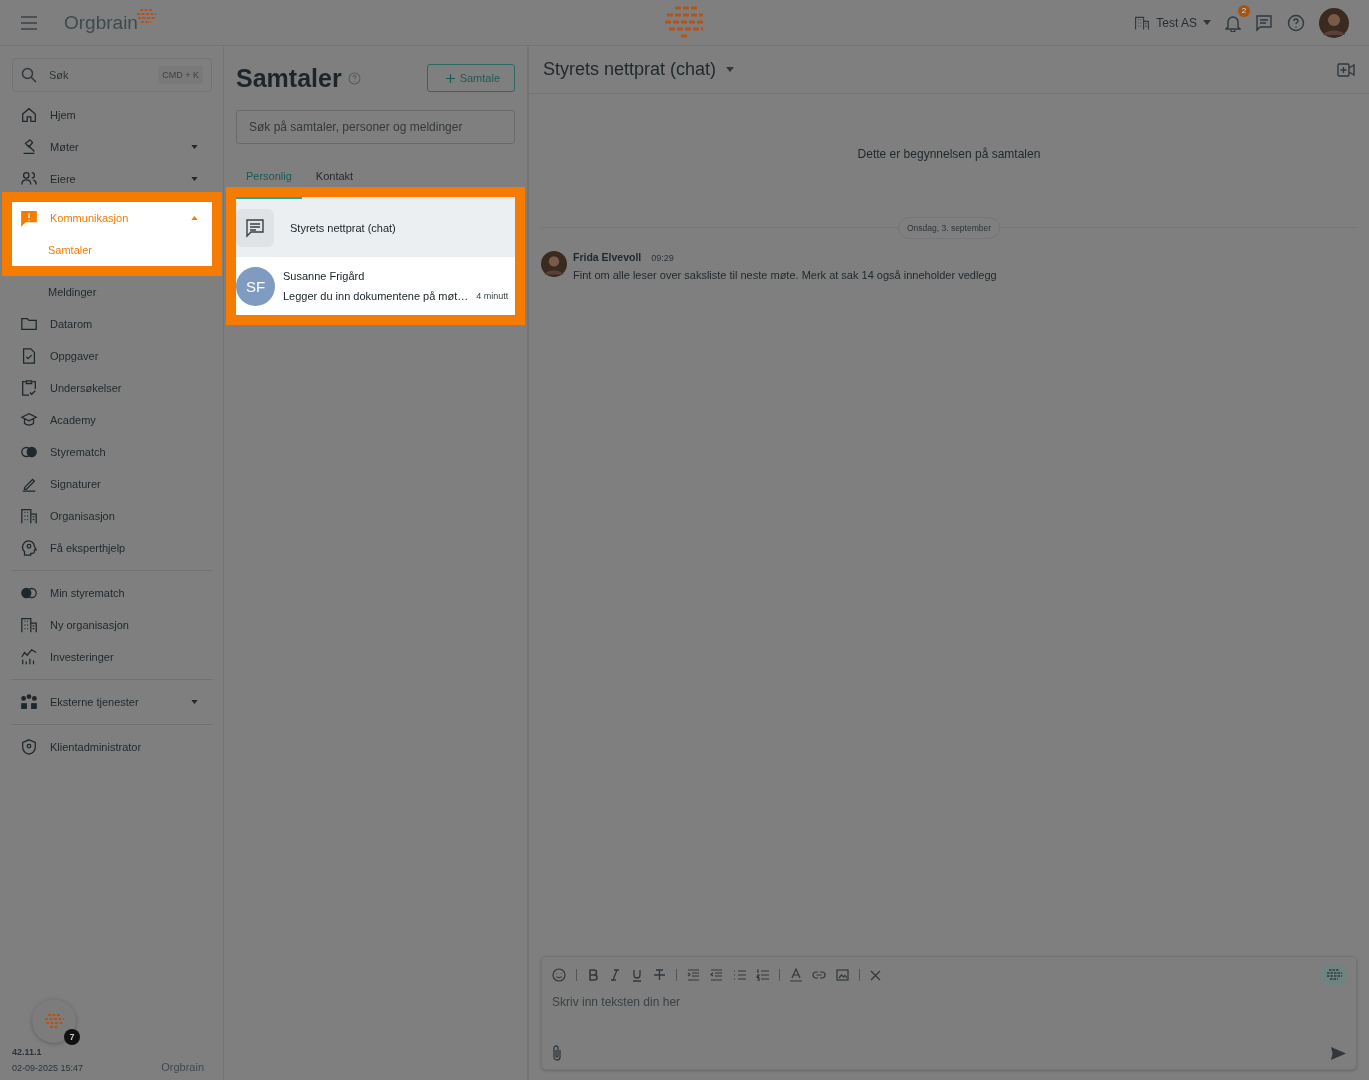 The image size is (1369, 1080). Describe the element at coordinates (112, 548) in the screenshot. I see `sidebar-item: Få eksperthjelp` at that location.